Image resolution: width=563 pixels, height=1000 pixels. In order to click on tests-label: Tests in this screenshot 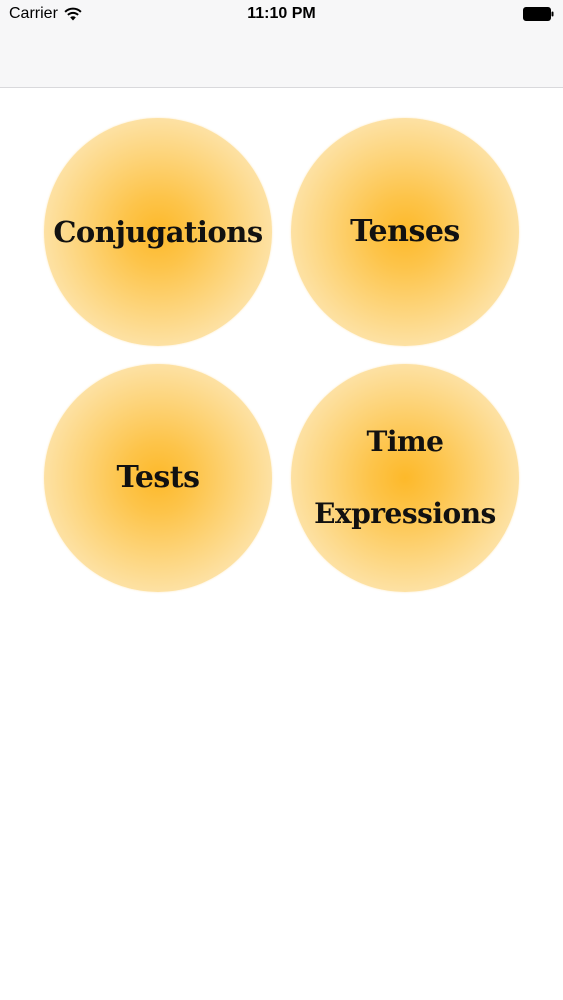, I will do `click(158, 477)`.